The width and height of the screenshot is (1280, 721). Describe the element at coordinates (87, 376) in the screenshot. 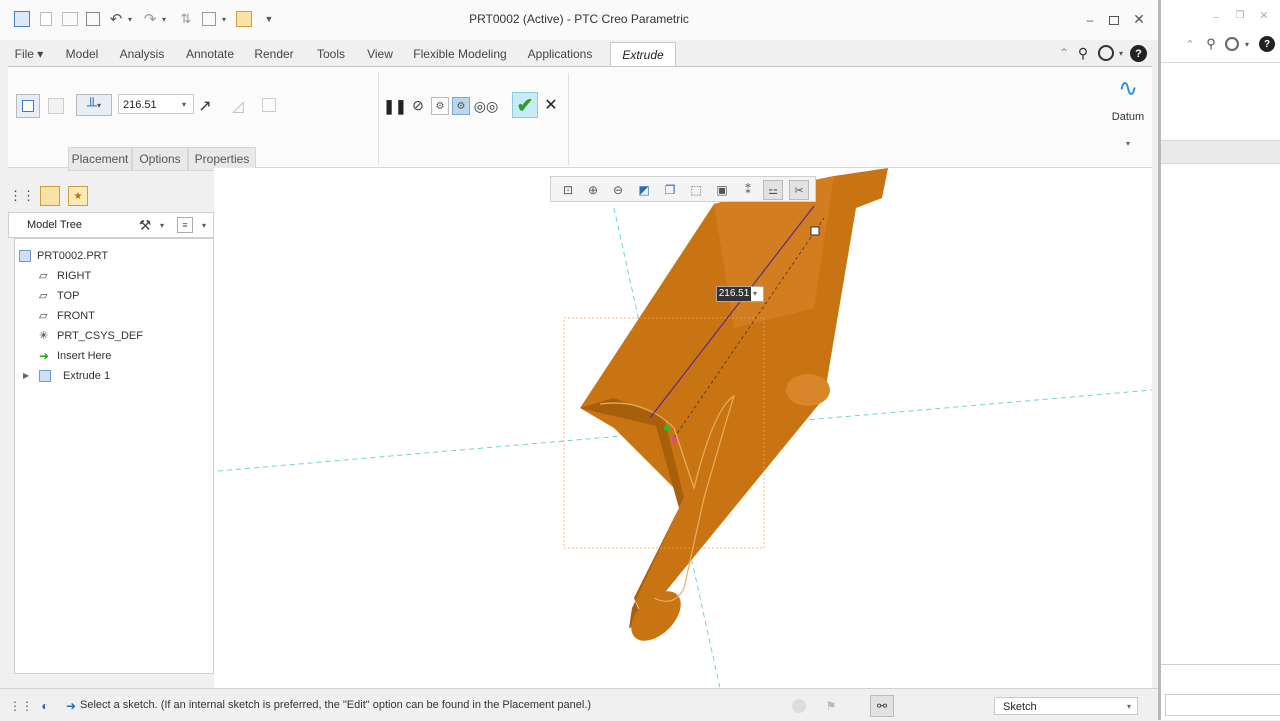

I see `tree-item-label: Extrude 1` at that location.